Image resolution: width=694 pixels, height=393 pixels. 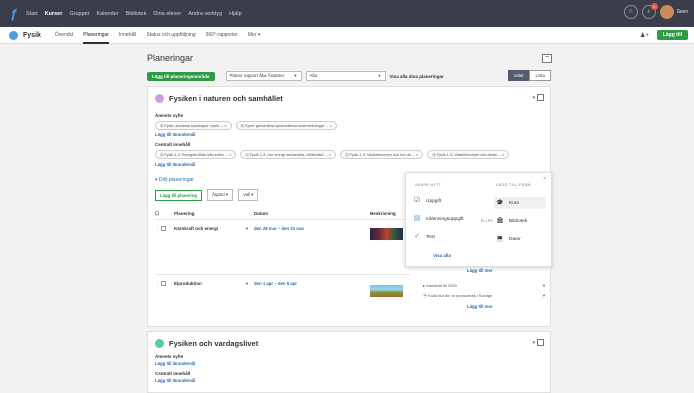 I want to click on test-icon: ✓, so click(x=417, y=236).